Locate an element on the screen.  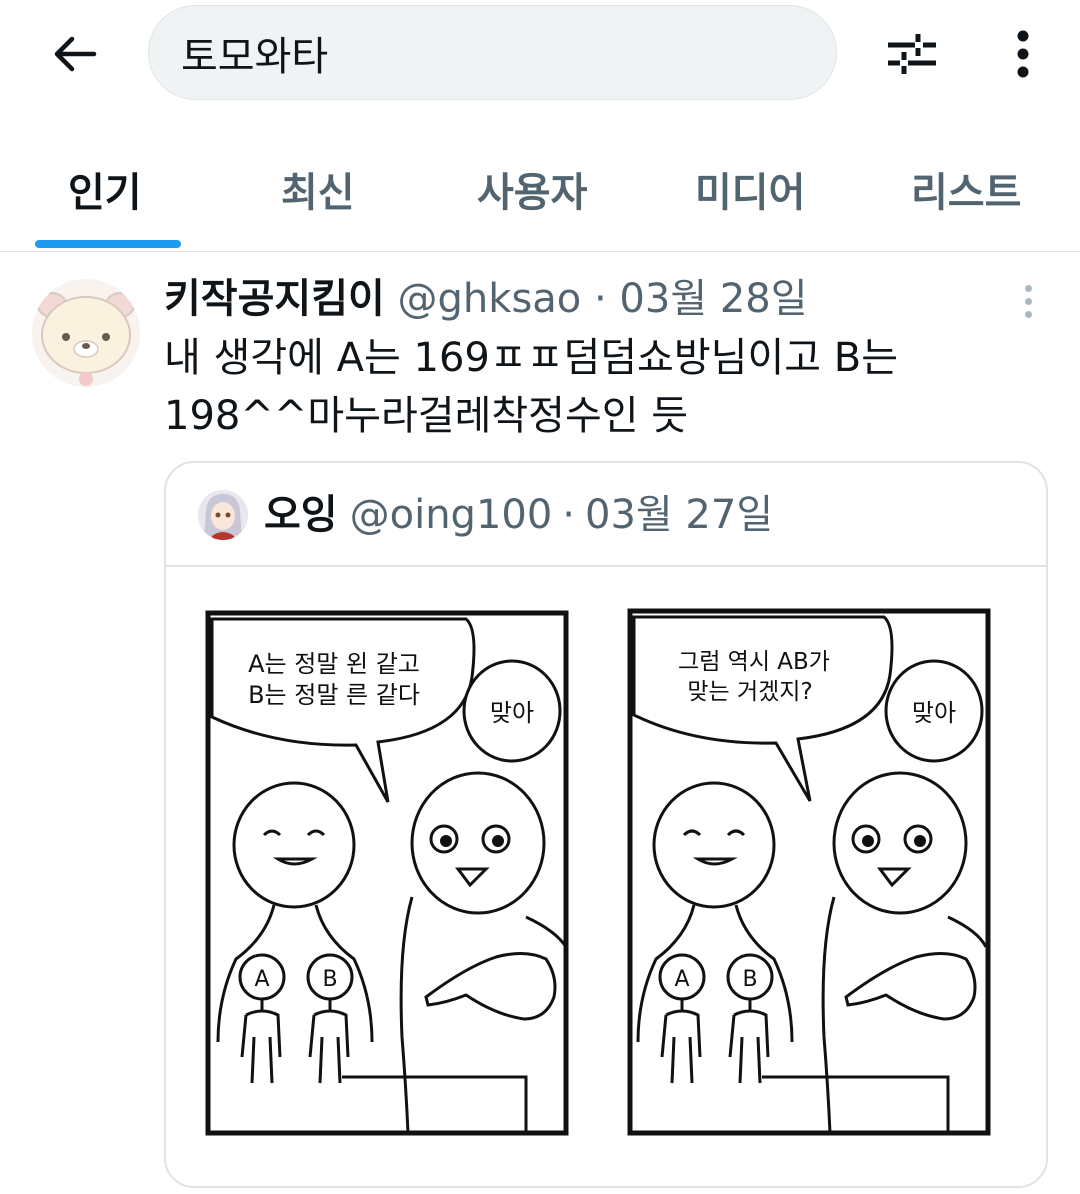
search-header is located at coordinates (540, 55).